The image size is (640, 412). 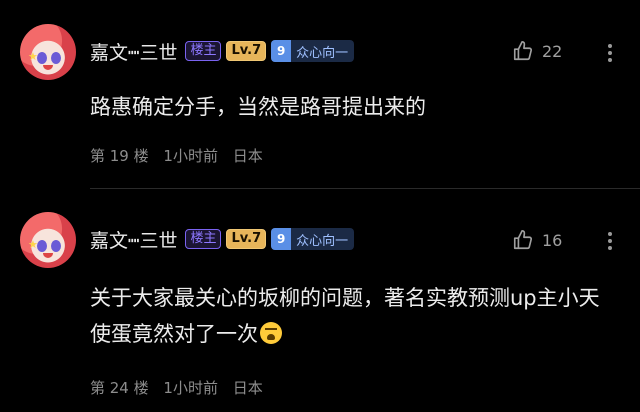 I want to click on post-time: 1小时前, so click(x=190, y=388).